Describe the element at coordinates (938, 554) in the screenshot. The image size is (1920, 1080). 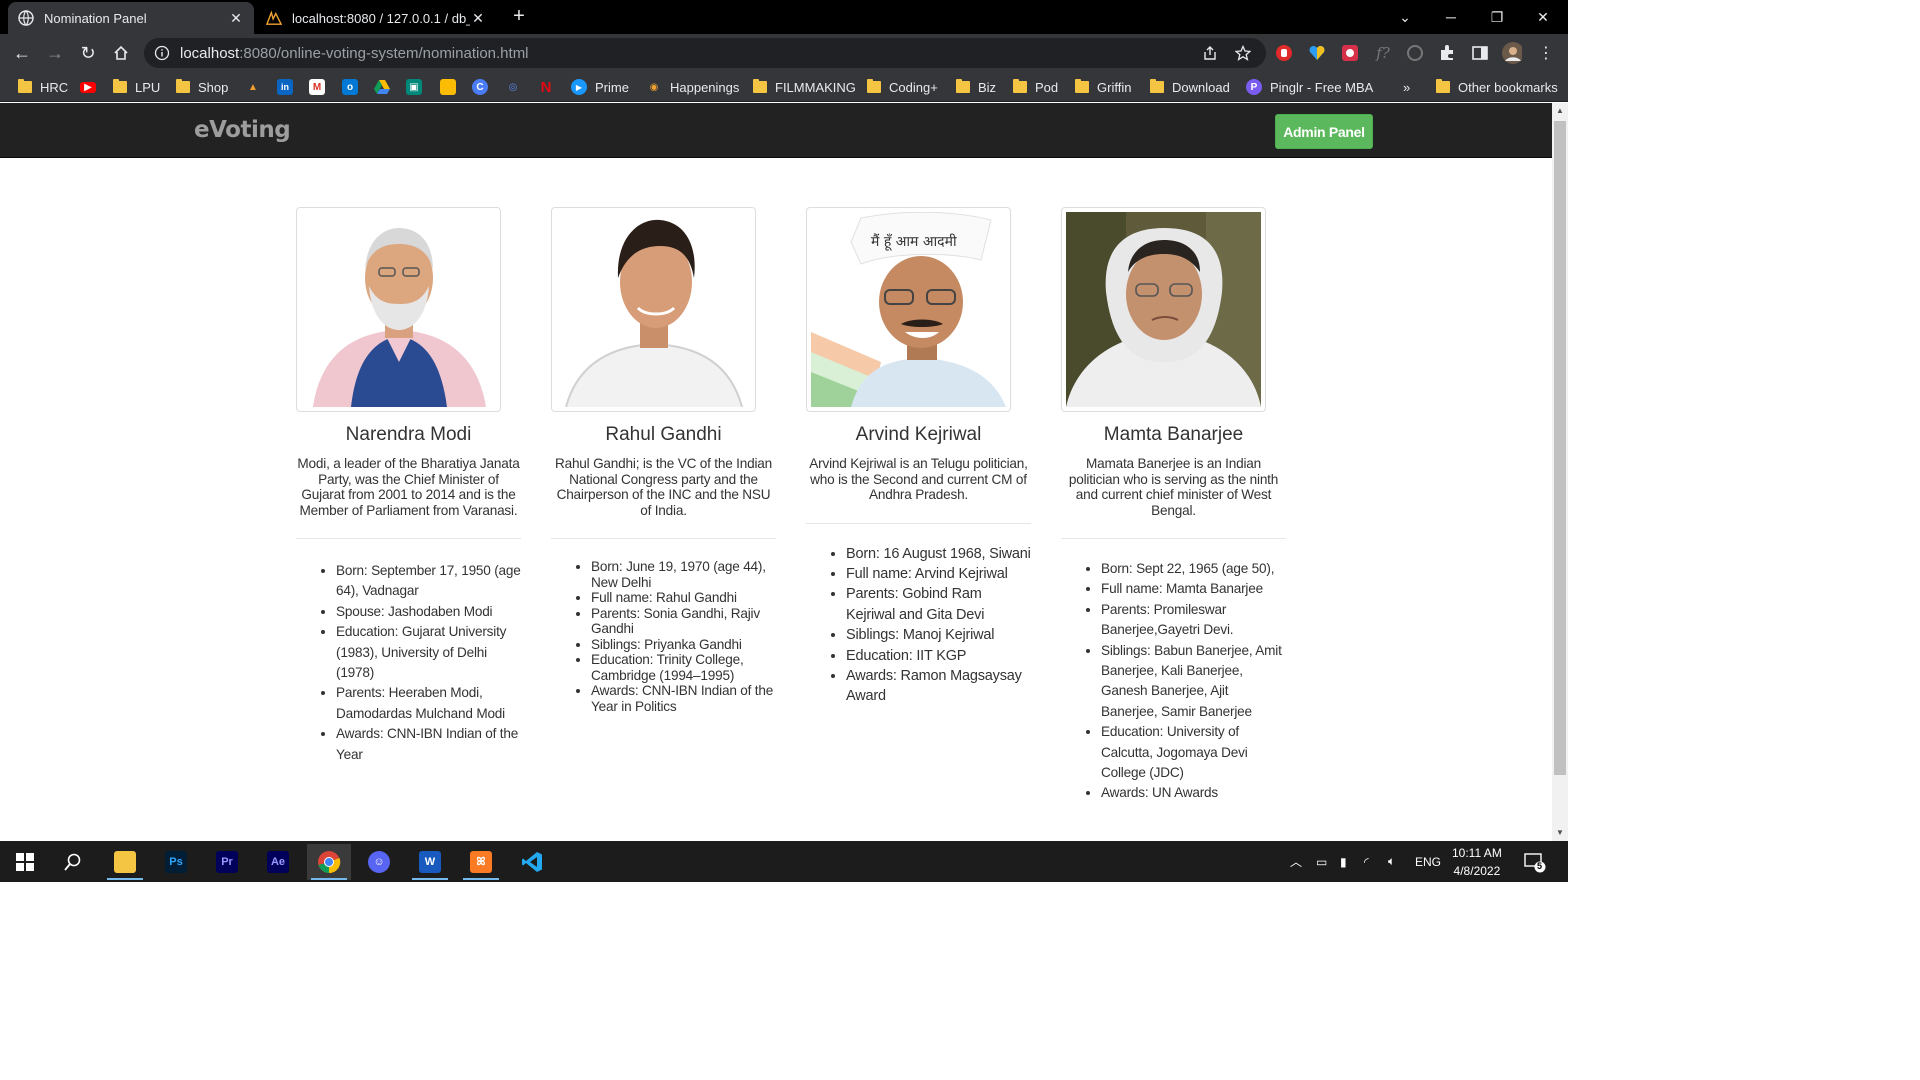
I see `list-item: Born: 16 August 1968, Siwani` at that location.